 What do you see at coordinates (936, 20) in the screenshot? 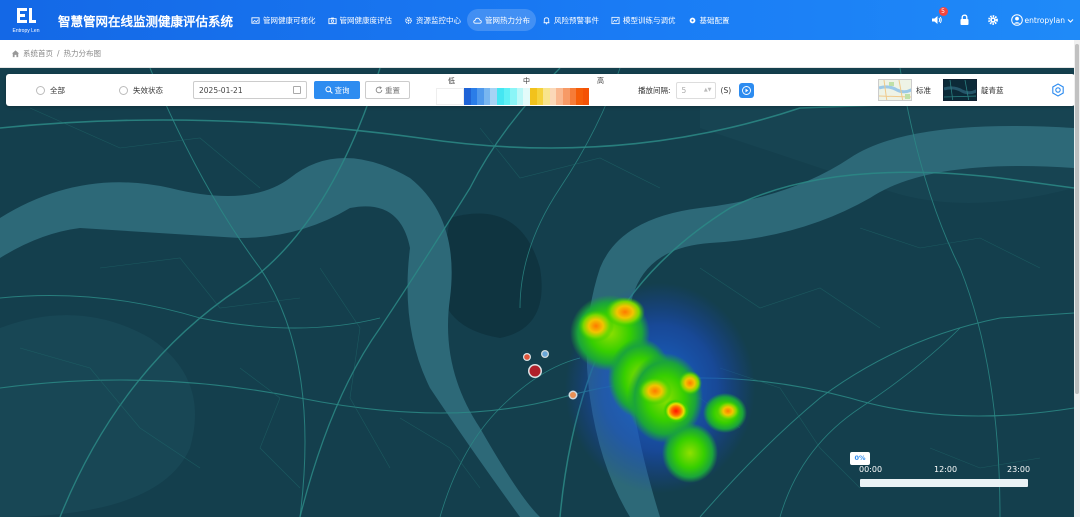
I see `speaker-icon` at bounding box center [936, 20].